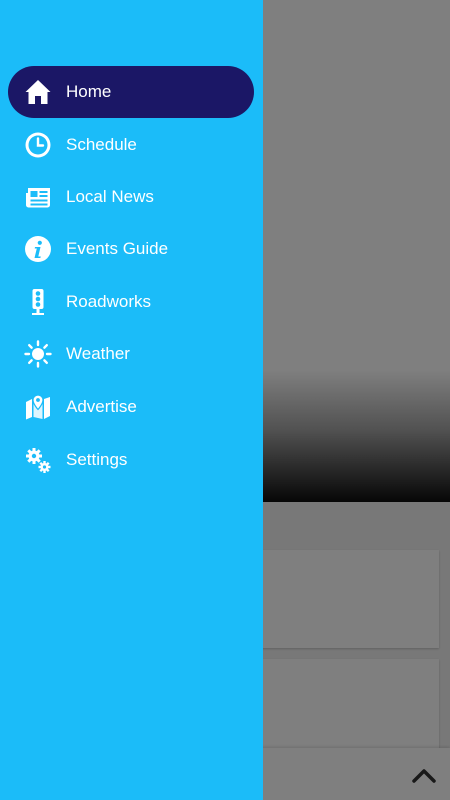  What do you see at coordinates (38, 249) in the screenshot?
I see `info-icon` at bounding box center [38, 249].